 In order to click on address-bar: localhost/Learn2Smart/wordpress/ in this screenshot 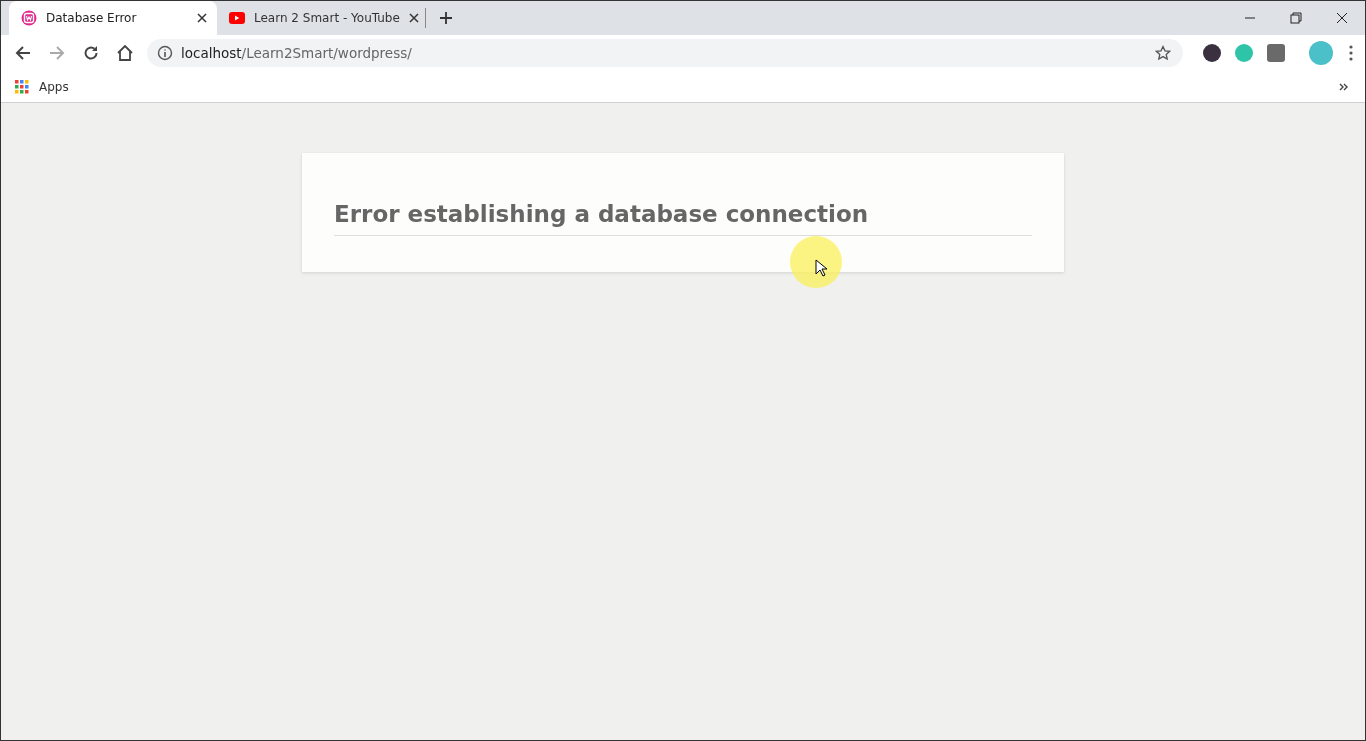, I will do `click(665, 53)`.